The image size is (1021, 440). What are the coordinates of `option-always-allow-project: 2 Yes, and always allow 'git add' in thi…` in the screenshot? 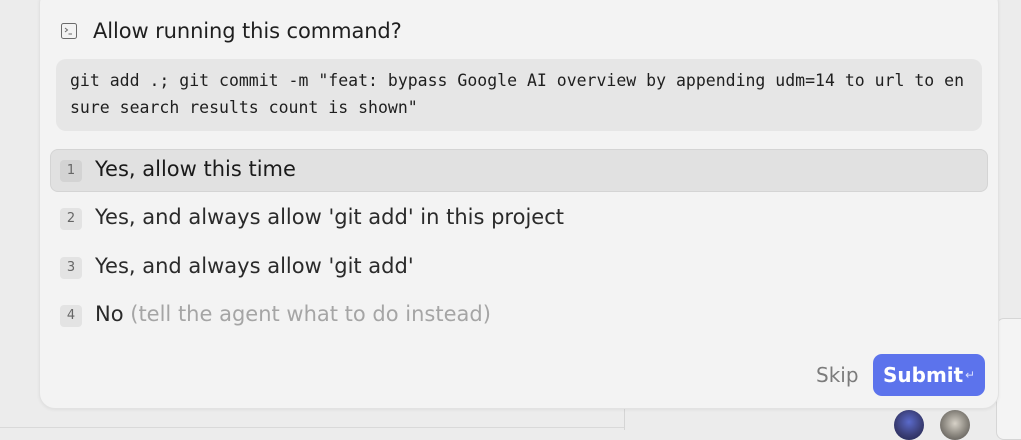 It's located at (519, 218).